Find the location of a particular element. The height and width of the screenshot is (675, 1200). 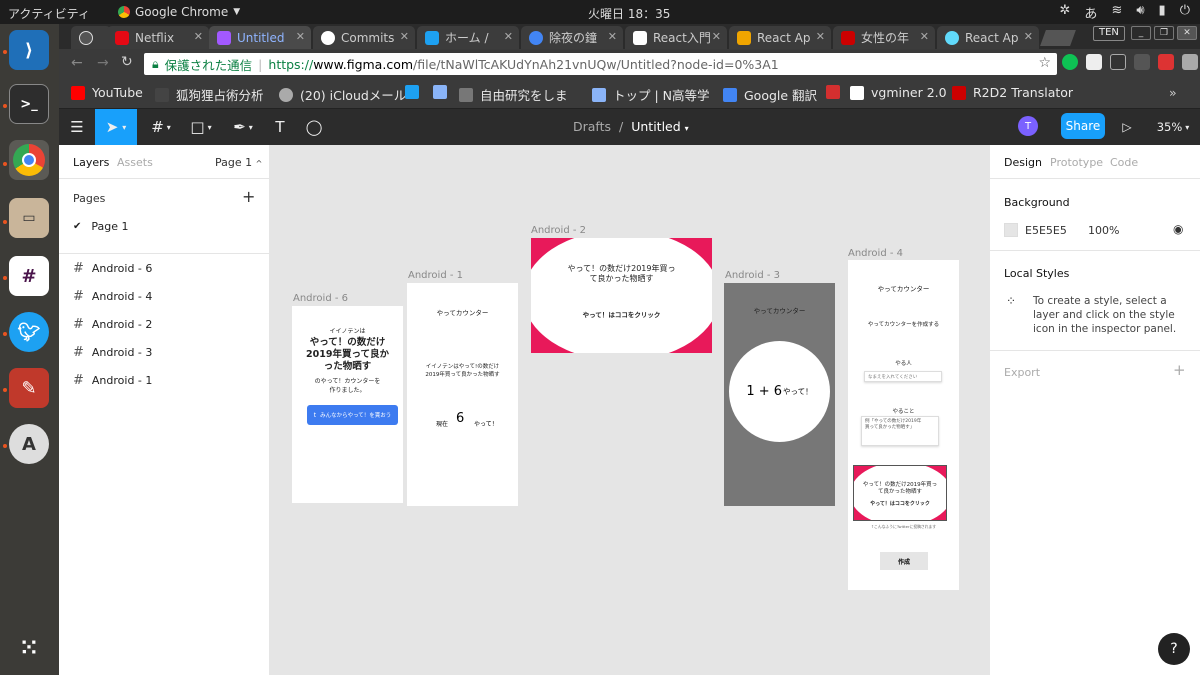

file-name: Untitled is located at coordinates (655, 126).